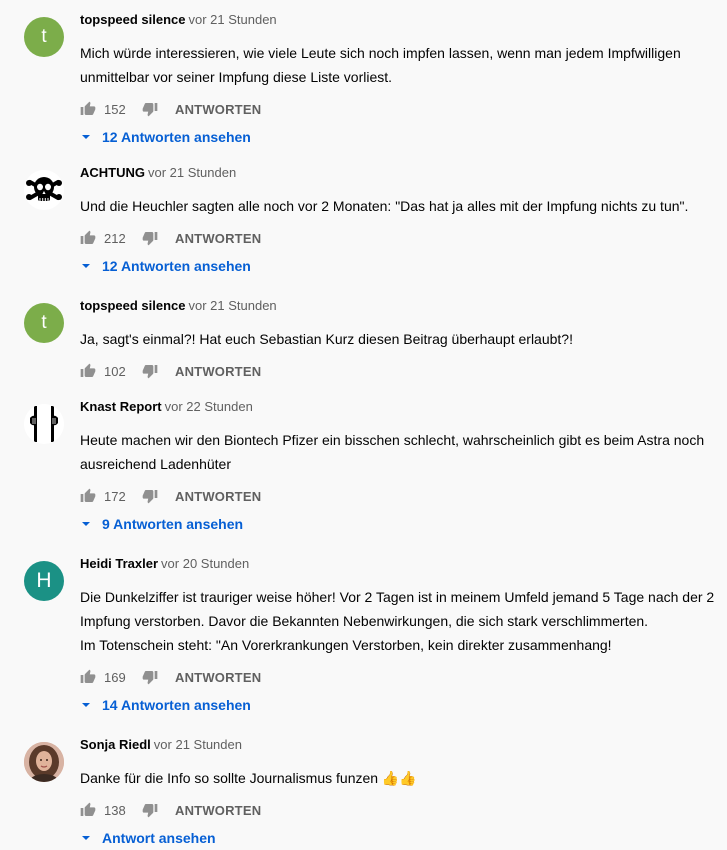 Image resolution: width=727 pixels, height=850 pixels. Describe the element at coordinates (112, 172) in the screenshot. I see `comment-author: ACHTUNG` at that location.